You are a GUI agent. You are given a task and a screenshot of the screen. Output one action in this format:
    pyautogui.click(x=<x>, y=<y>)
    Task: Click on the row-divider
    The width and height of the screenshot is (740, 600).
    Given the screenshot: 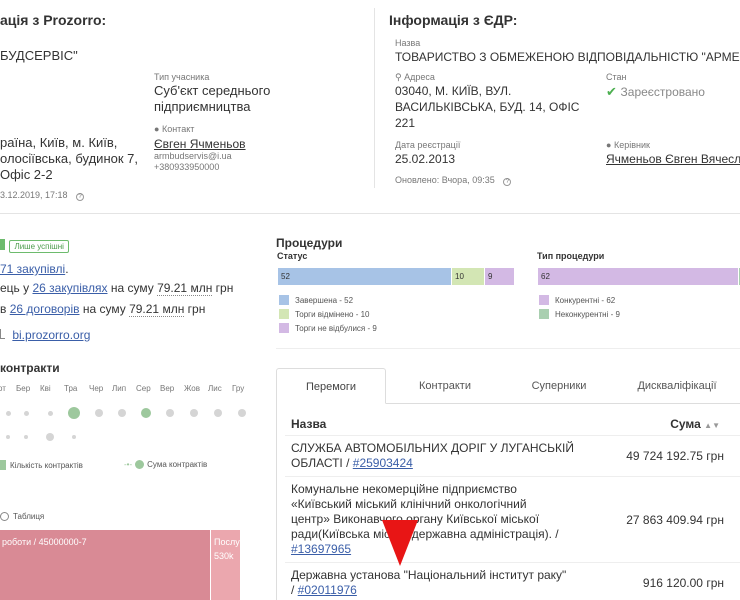 What is the action you would take?
    pyautogui.click(x=512, y=476)
    